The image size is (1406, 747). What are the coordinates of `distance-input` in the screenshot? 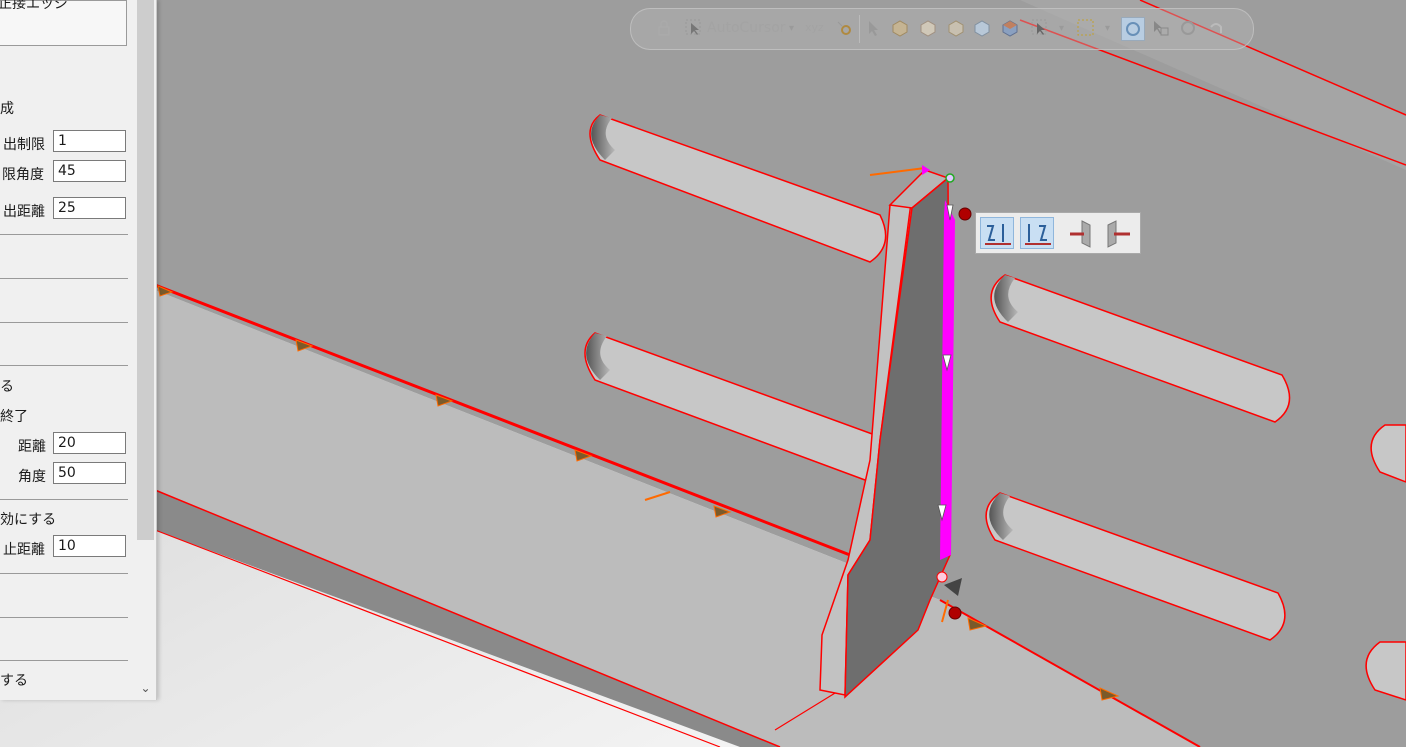 It's located at (89, 443).